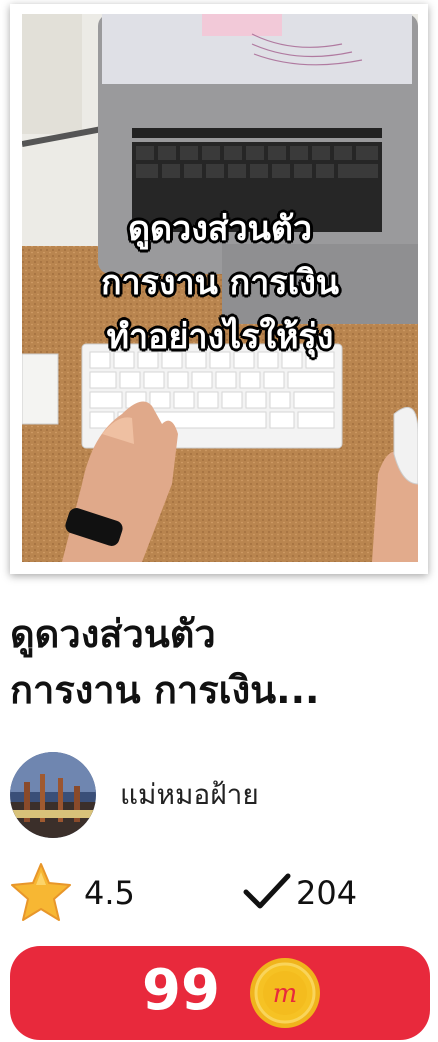  Describe the element at coordinates (220, 229) in the screenshot. I see `cover-line: ดูดวงส่วนตัว` at that location.